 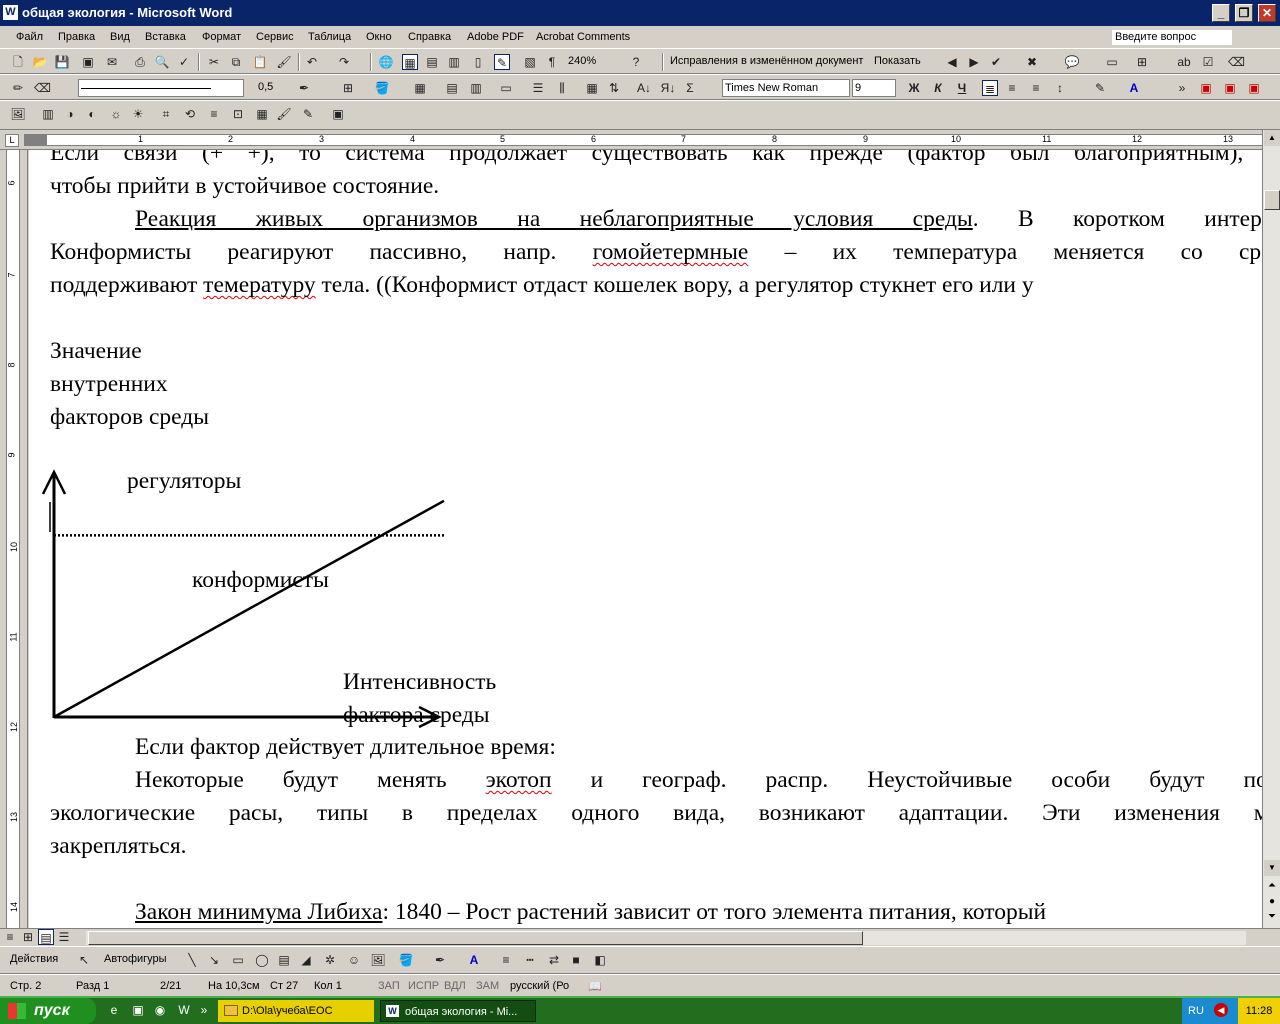 I want to click on new-document-icon: 🗋, so click(x=18, y=62).